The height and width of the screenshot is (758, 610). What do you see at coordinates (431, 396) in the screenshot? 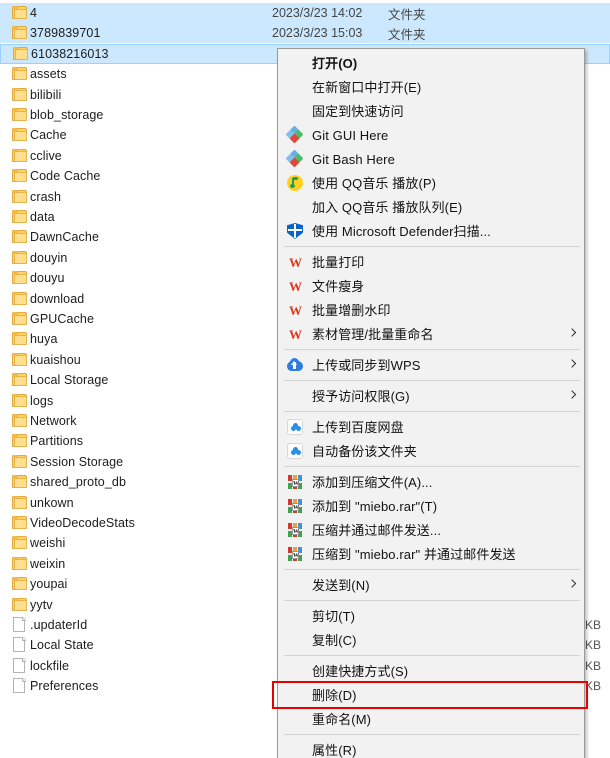
I see `menu-item: 授予访问权限(G)` at bounding box center [431, 396].